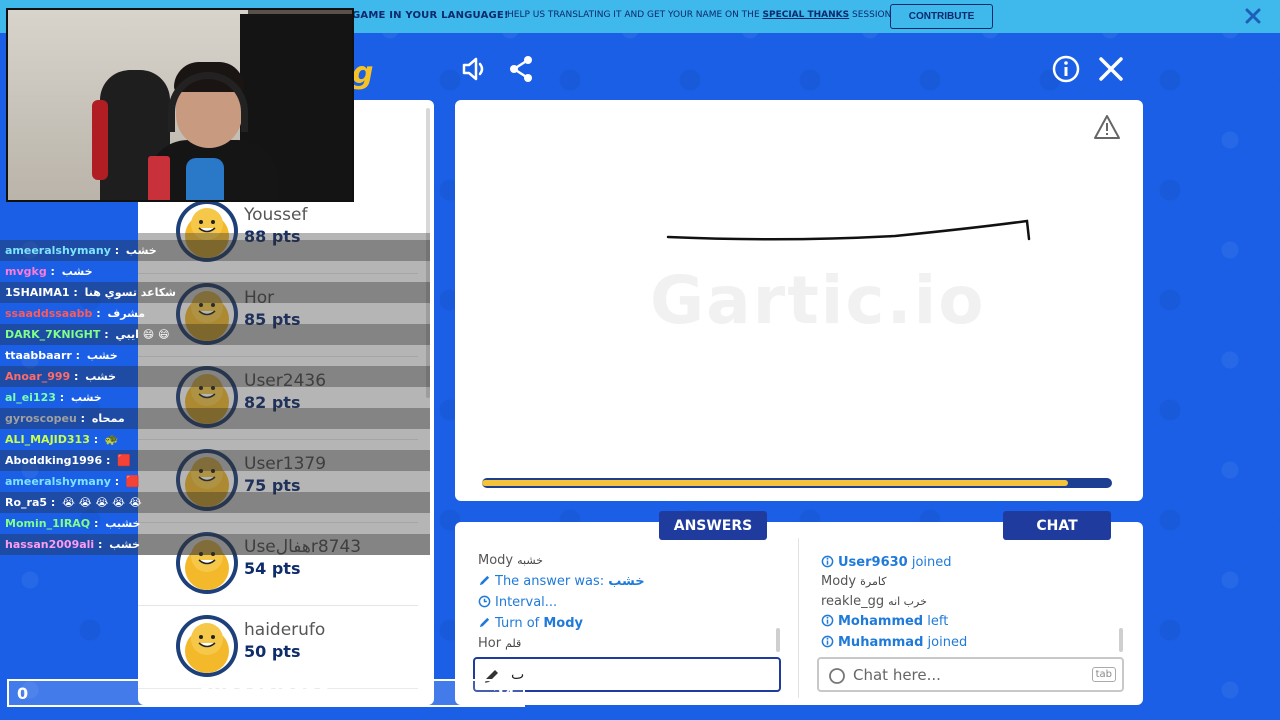  I want to click on subscribers-bar: 0 SUBSCRIBERS 24, so click(266, 693).